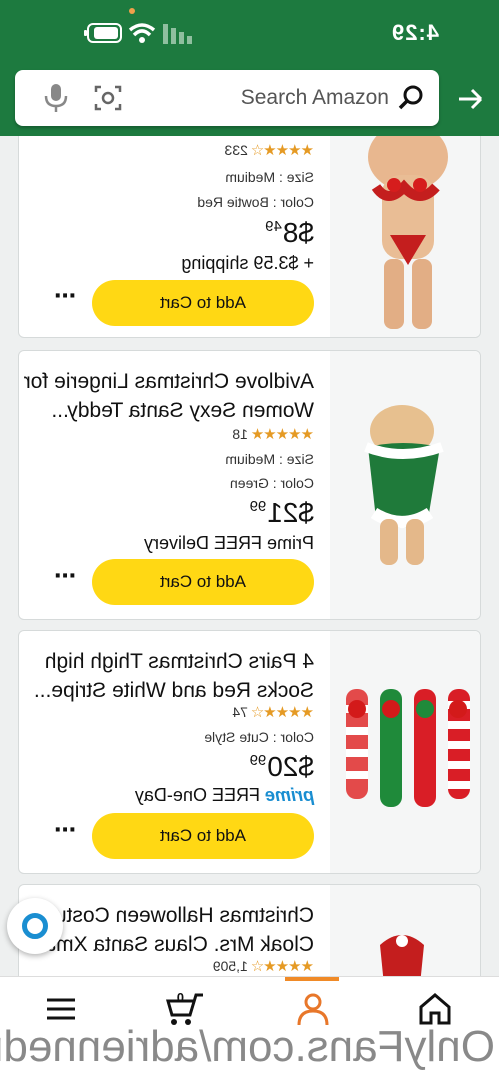 The image size is (499, 1079). What do you see at coordinates (408, 748) in the screenshot?
I see `stockings-image` at bounding box center [408, 748].